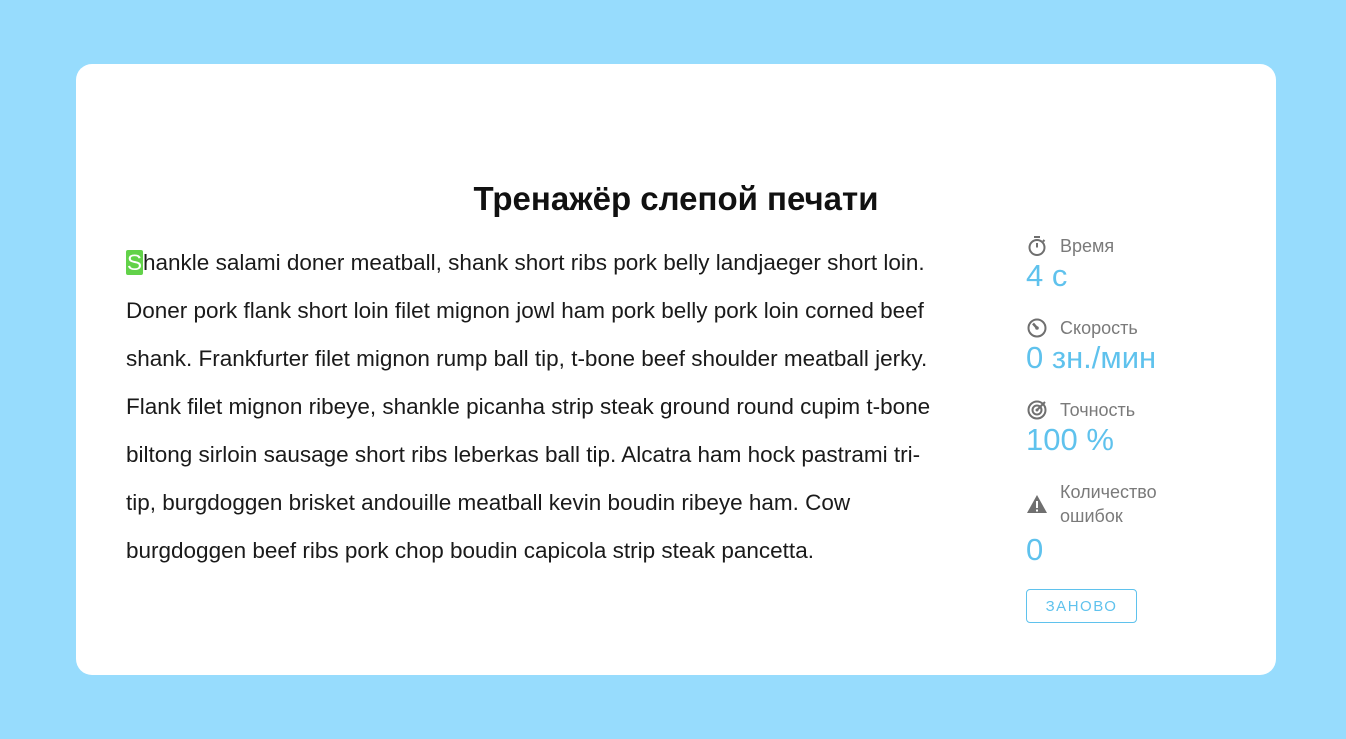  What do you see at coordinates (135, 262) in the screenshot?
I see `current-character: S` at bounding box center [135, 262].